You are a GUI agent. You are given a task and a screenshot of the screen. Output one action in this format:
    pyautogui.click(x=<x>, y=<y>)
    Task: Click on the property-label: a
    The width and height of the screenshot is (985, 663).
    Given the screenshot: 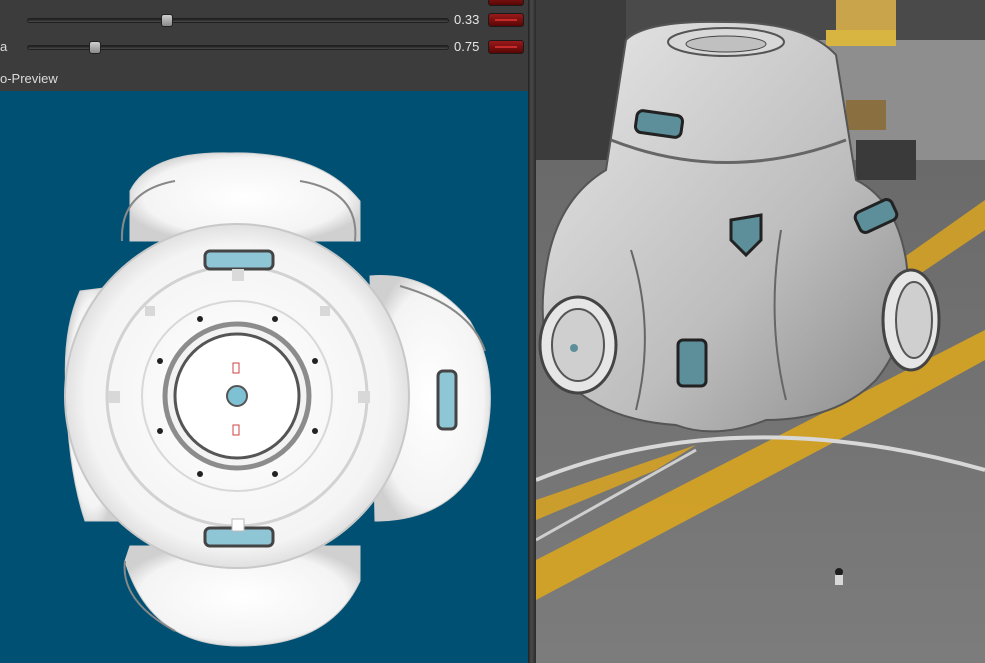 What is the action you would take?
    pyautogui.click(x=4, y=46)
    